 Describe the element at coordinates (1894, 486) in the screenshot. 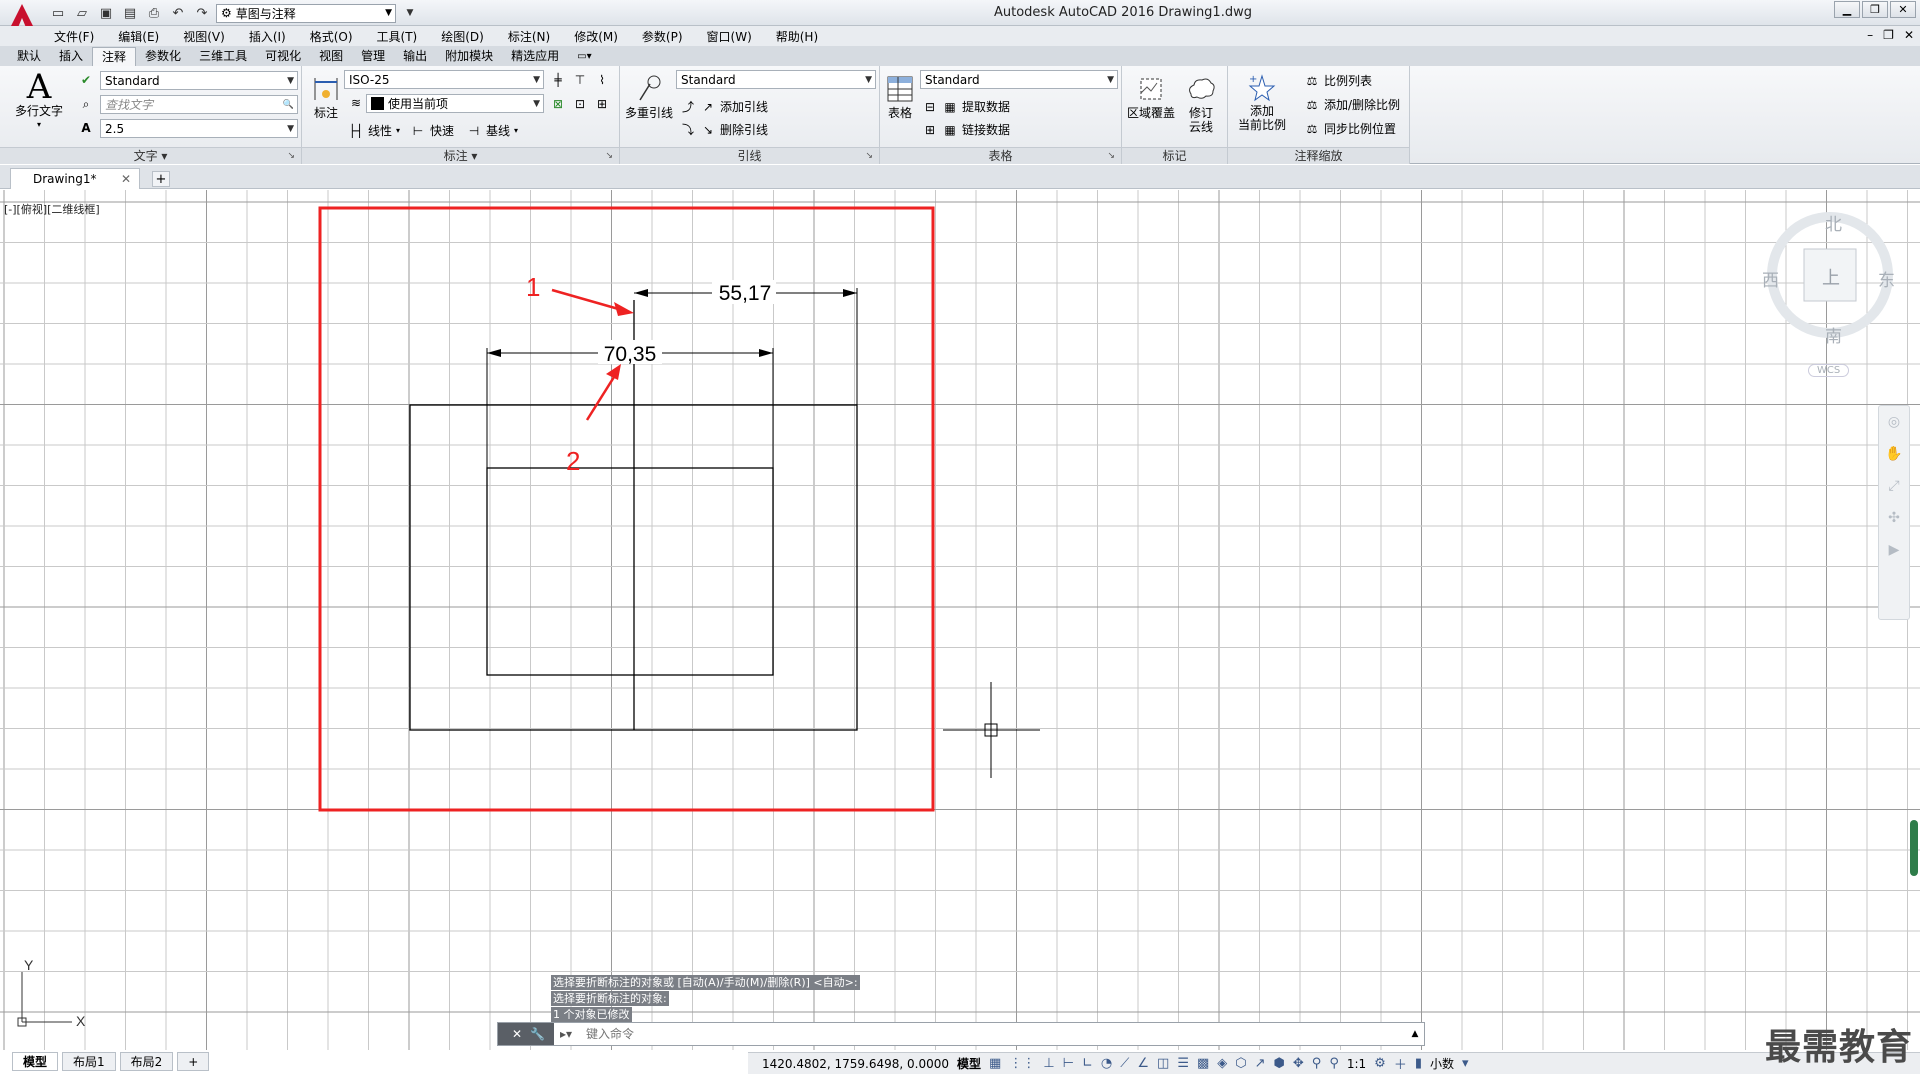

I see `zoom-icon: ⤢` at that location.